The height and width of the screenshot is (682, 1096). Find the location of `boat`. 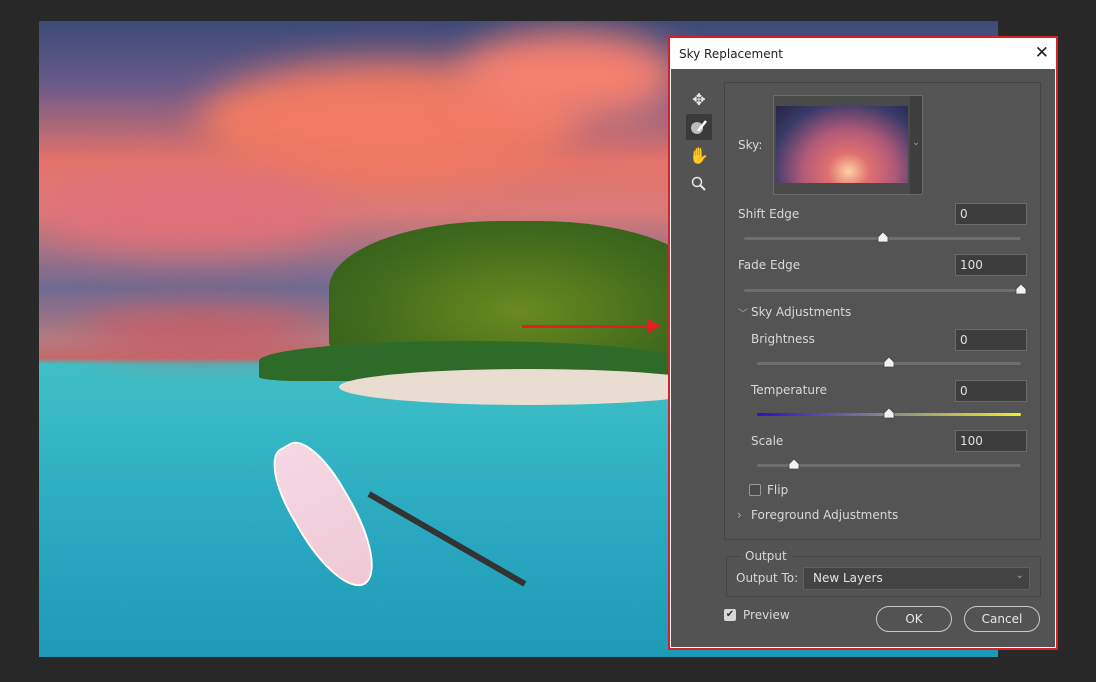

boat is located at coordinates (325, 515).